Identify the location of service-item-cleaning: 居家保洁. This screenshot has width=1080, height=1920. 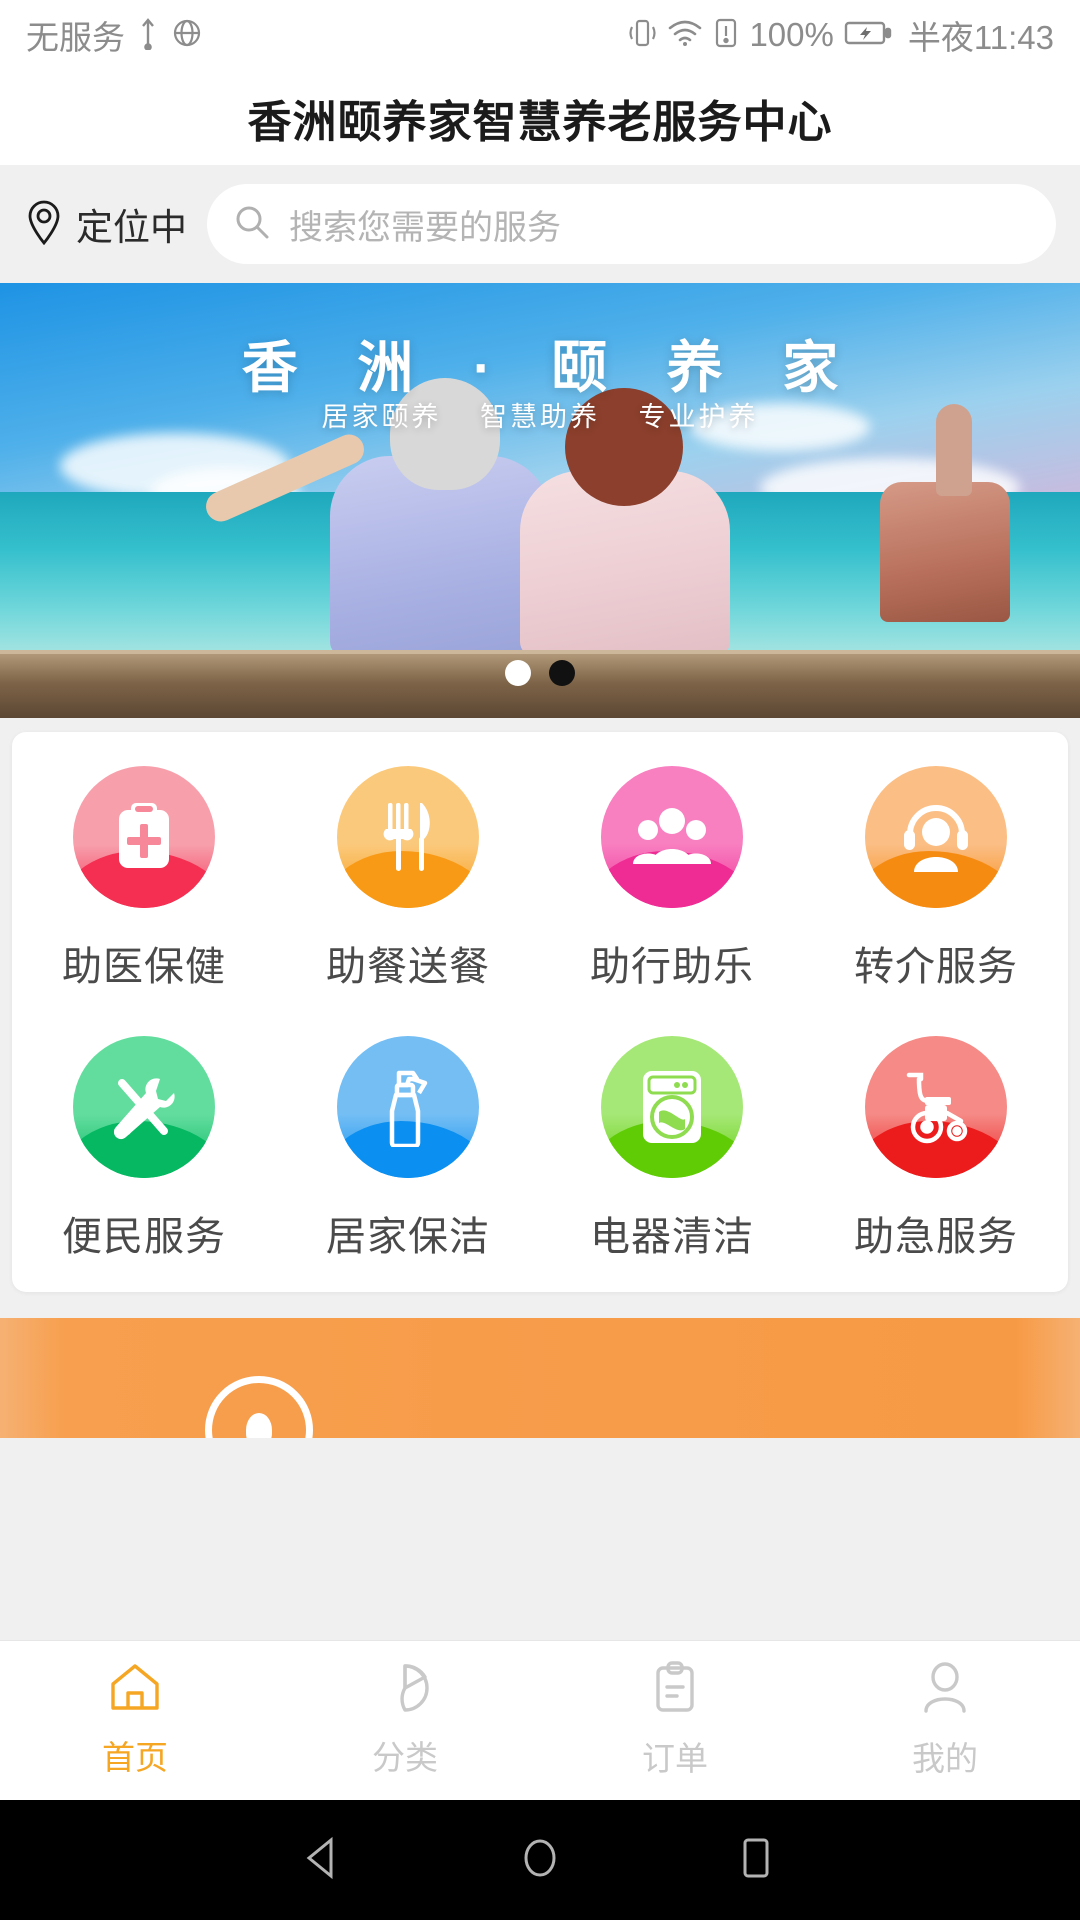
(408, 1149).